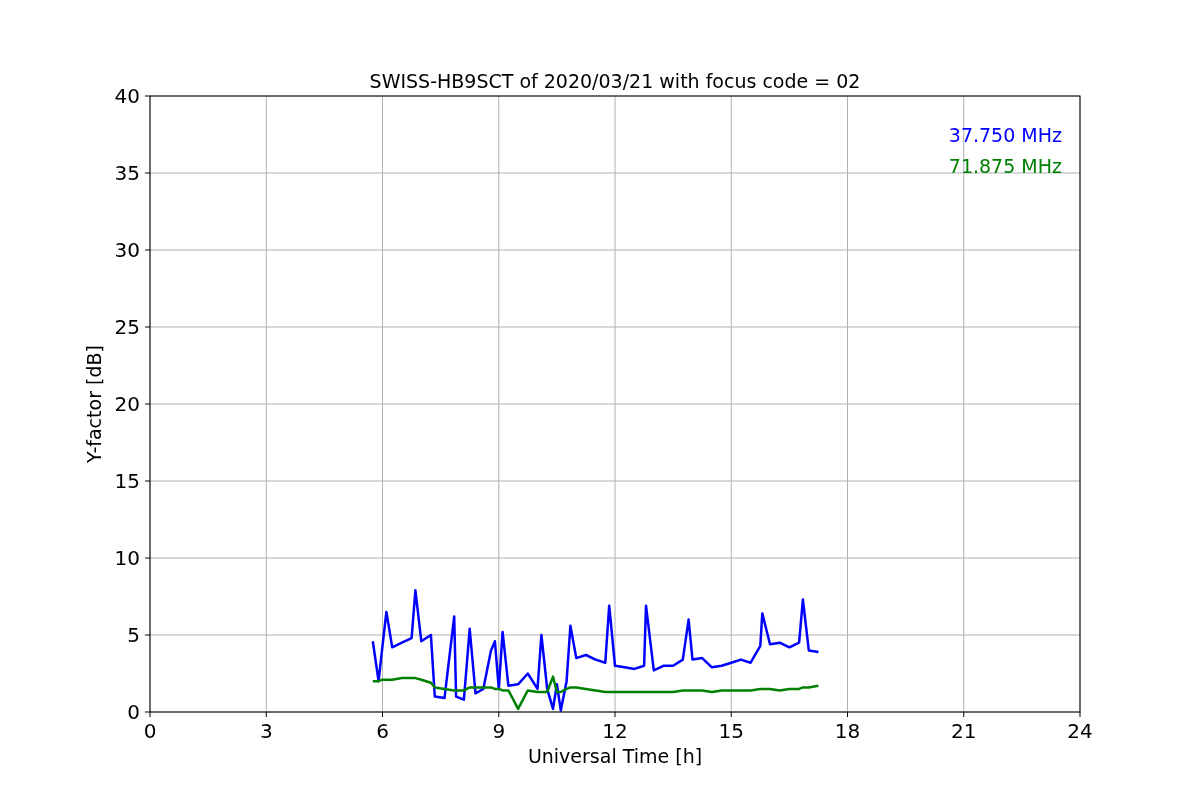 Image resolution: width=1200 pixels, height=800 pixels. What do you see at coordinates (1005, 166) in the screenshot?
I see `legend-label: 71.875 MHz` at bounding box center [1005, 166].